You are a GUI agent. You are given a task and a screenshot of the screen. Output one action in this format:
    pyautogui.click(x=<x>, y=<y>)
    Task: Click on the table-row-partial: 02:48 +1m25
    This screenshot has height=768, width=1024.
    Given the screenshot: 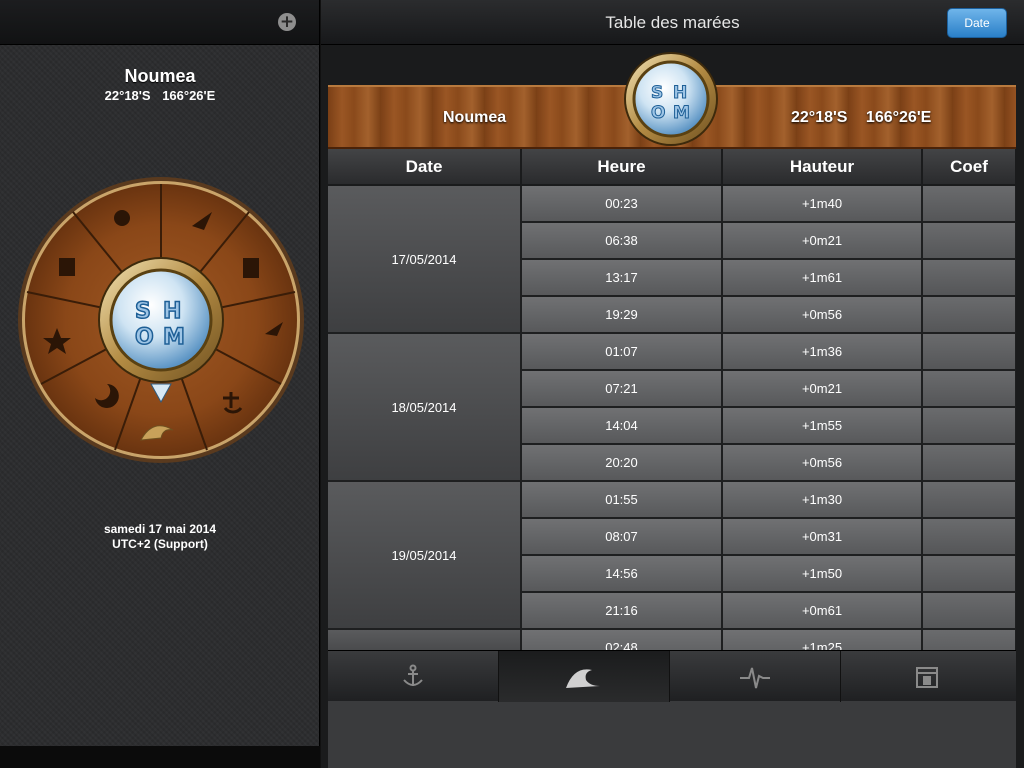 What is the action you would take?
    pyautogui.click(x=672, y=639)
    